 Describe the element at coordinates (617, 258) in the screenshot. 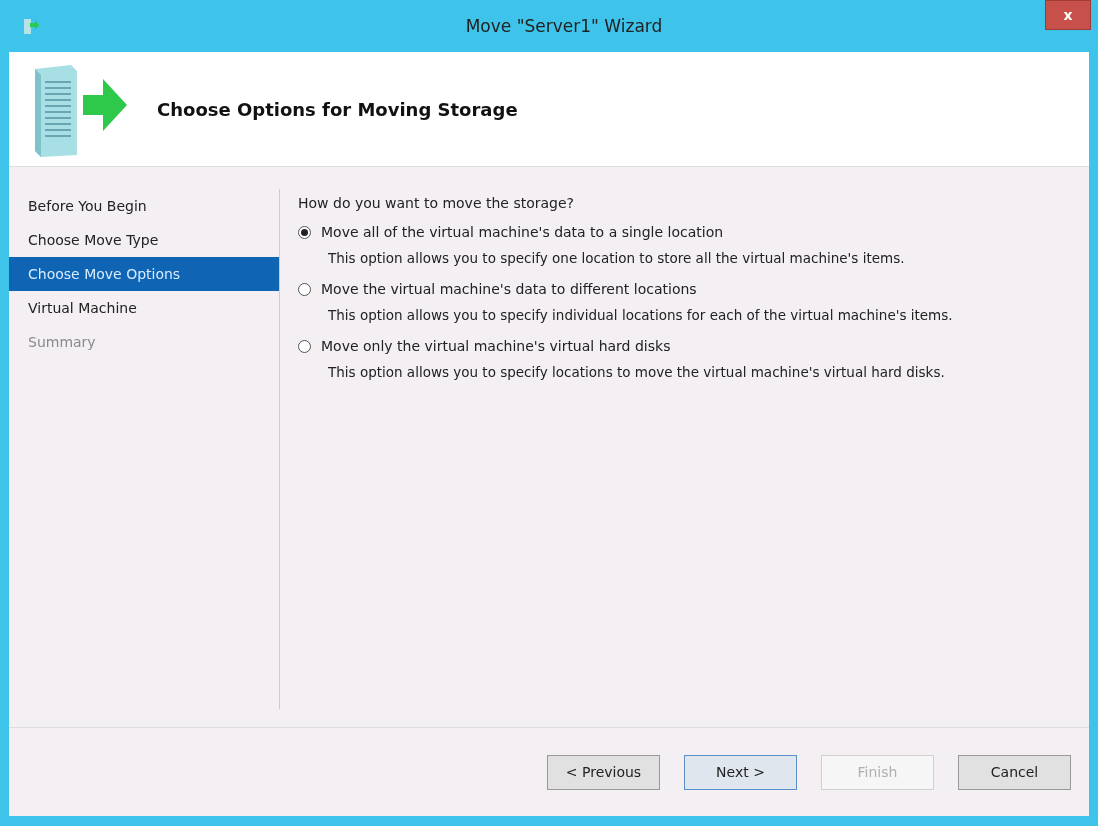

I see `option-description: This option allows you to specify one location to store all the virtual machine's items.` at that location.